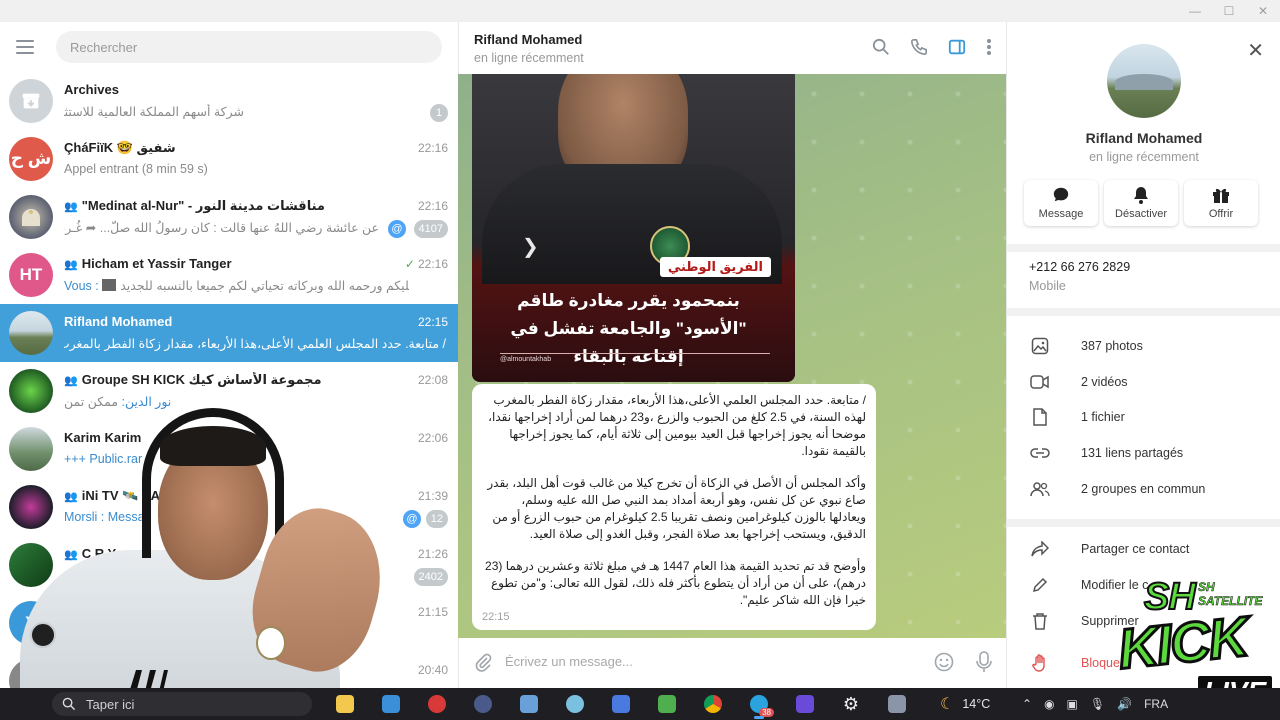 This screenshot has height=720, width=1280. What do you see at coordinates (1106, 453) in the screenshot?
I see `media-links: 131 liens partagés` at bounding box center [1106, 453].